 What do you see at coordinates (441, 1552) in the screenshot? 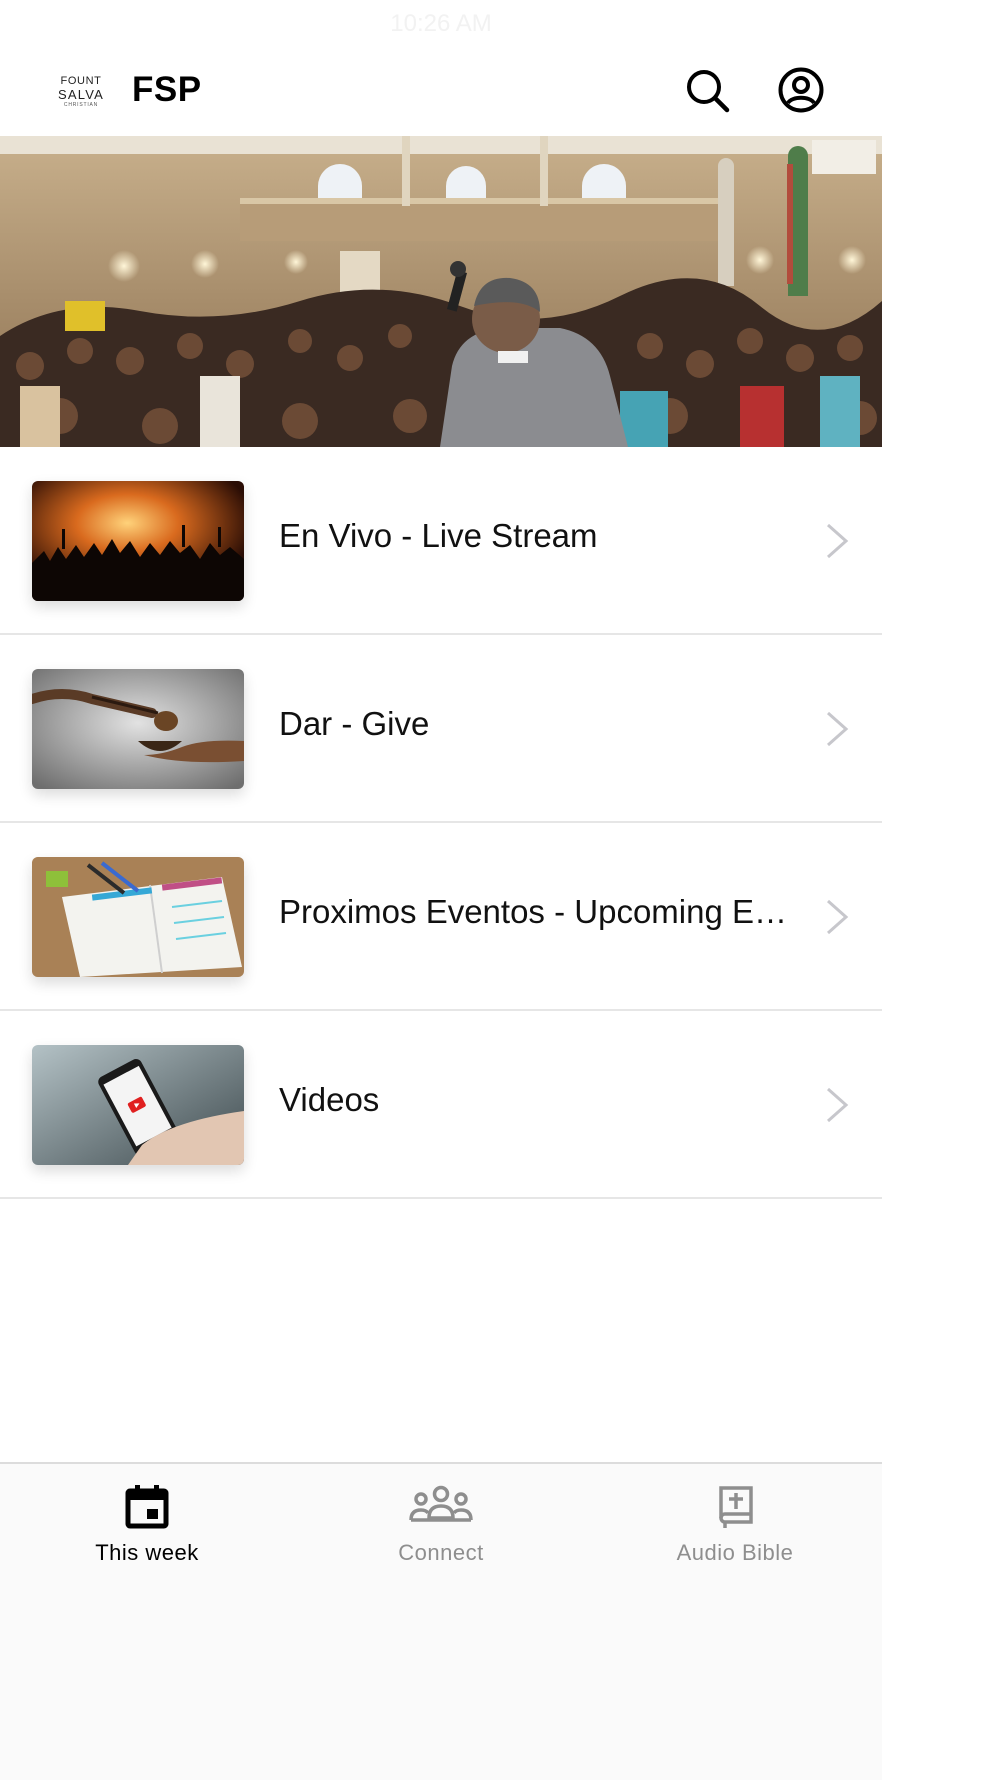
I see `tab-label: Connect` at bounding box center [441, 1552].